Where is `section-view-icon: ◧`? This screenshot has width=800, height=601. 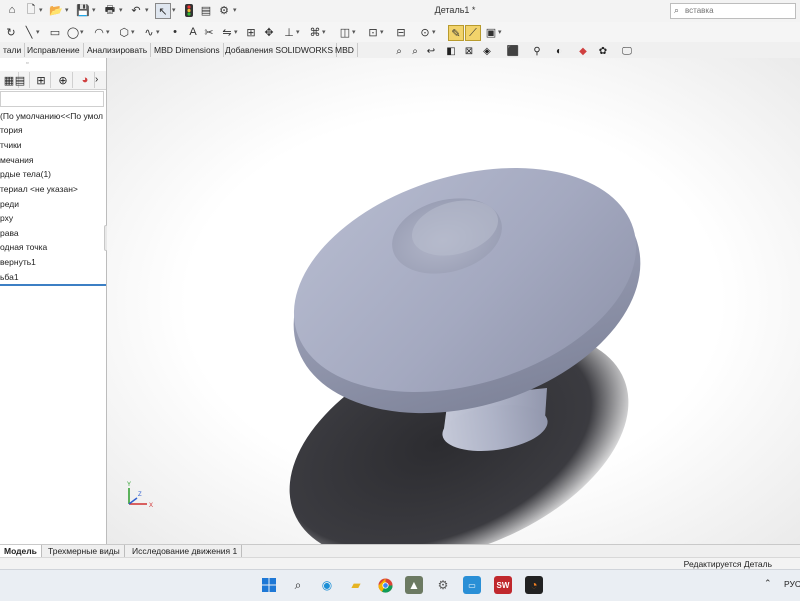 section-view-icon: ◧ is located at coordinates (451, 51).